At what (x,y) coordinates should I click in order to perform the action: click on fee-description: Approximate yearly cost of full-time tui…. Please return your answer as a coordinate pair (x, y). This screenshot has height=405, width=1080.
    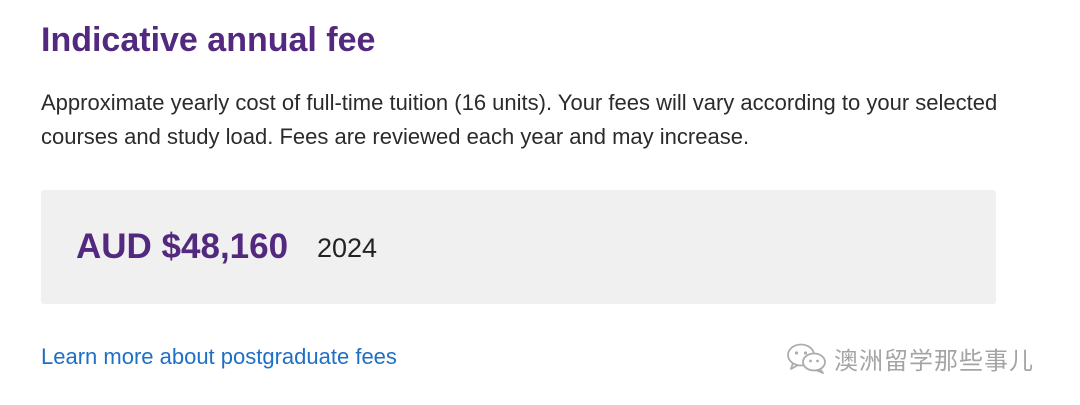
    Looking at the image, I should click on (519, 119).